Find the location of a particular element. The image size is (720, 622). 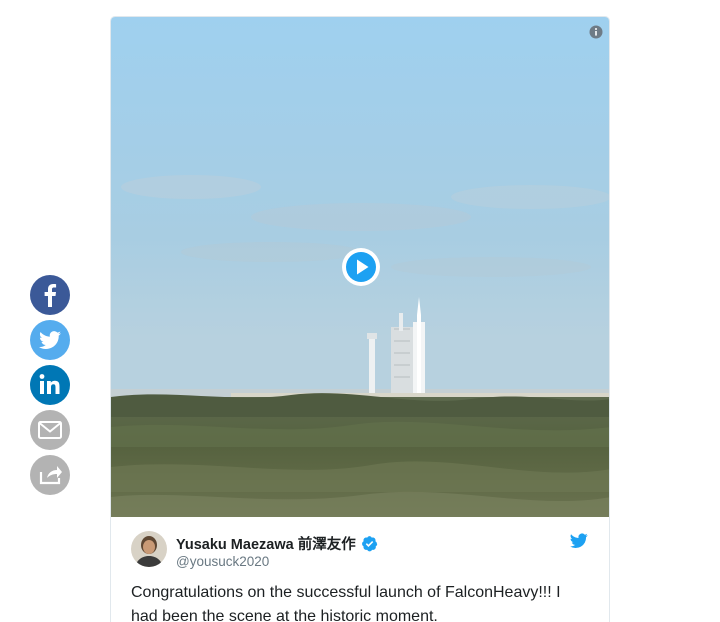

play-icon is located at coordinates (361, 267).